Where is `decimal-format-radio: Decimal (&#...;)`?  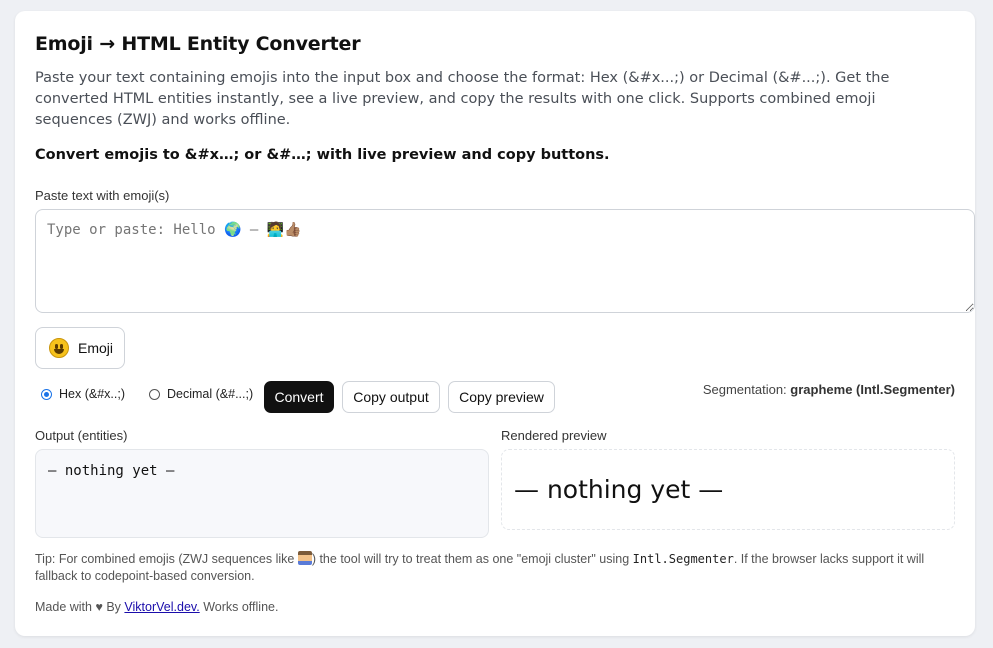 decimal-format-radio: Decimal (&#...;) is located at coordinates (201, 394).